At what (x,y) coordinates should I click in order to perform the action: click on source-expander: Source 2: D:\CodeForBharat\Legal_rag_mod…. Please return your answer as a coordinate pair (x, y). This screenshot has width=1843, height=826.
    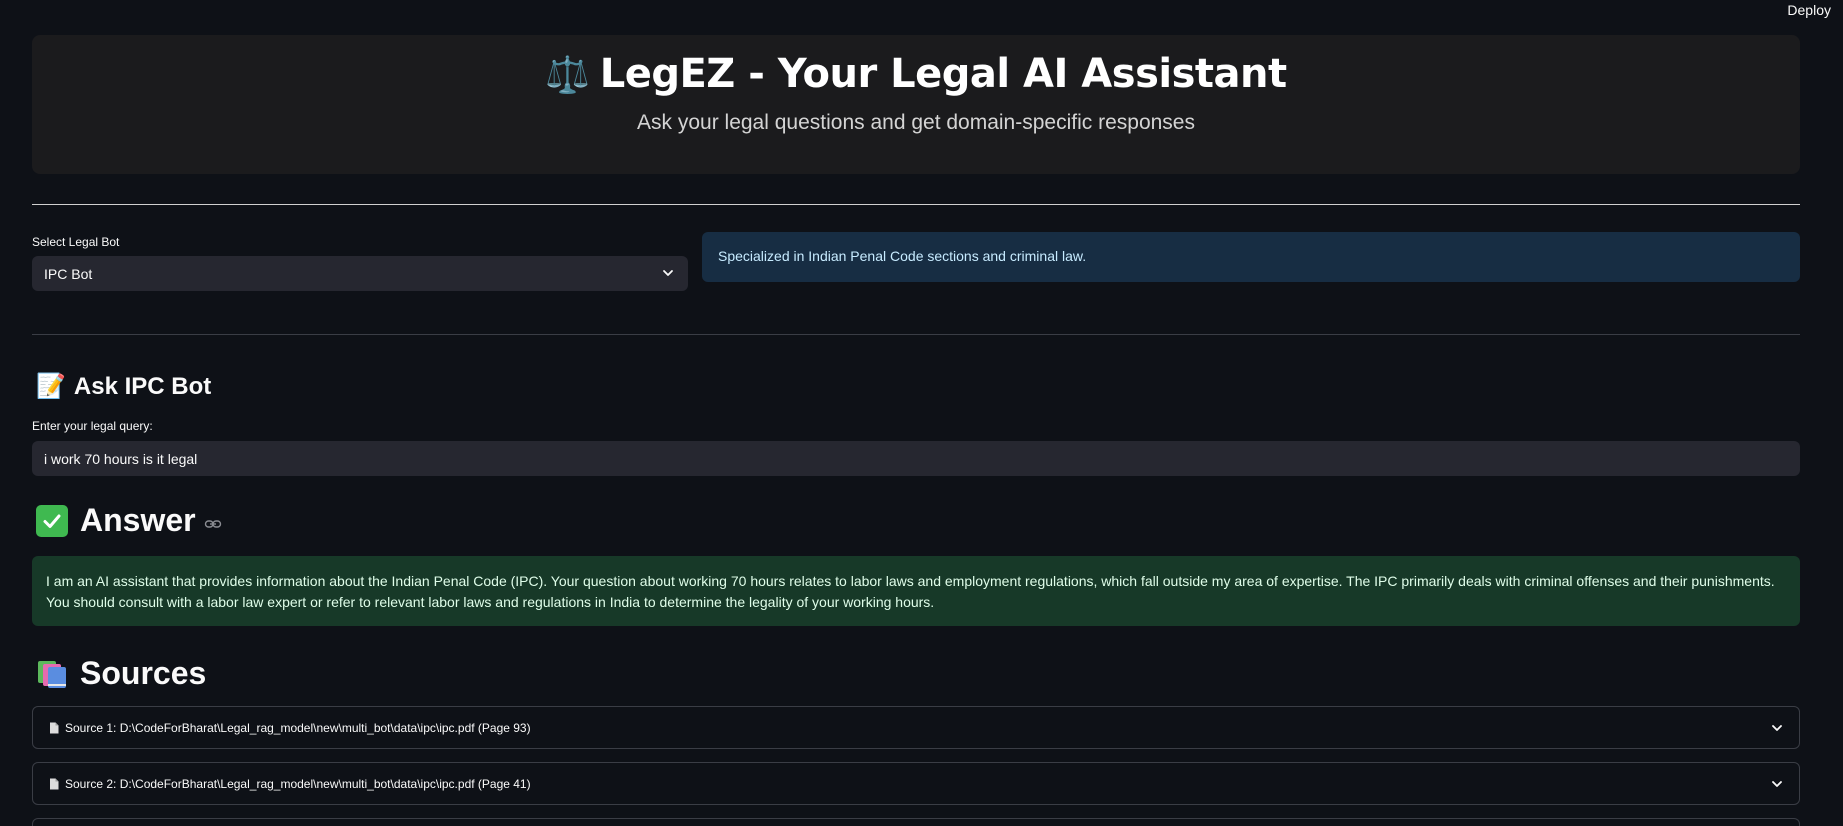
    Looking at the image, I should click on (916, 783).